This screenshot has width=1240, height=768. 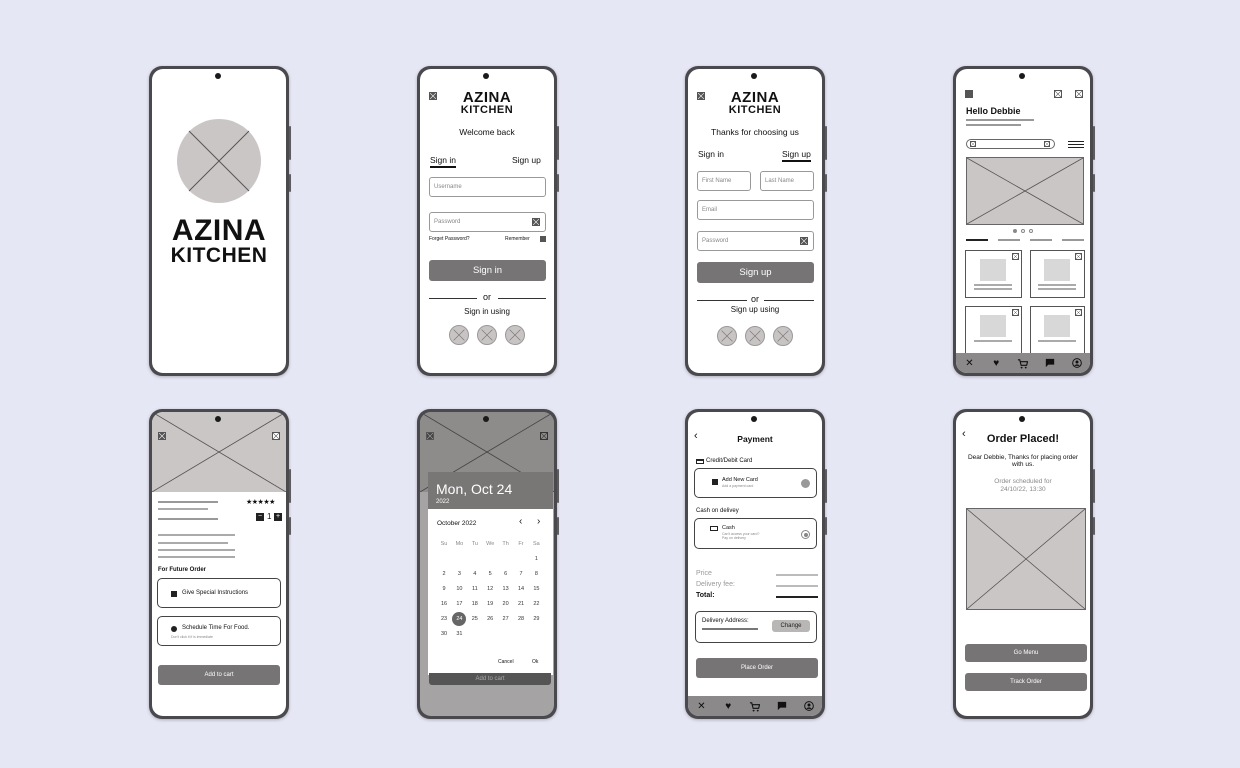 What do you see at coordinates (475, 589) in the screenshot?
I see `calendar-day: 11` at bounding box center [475, 589].